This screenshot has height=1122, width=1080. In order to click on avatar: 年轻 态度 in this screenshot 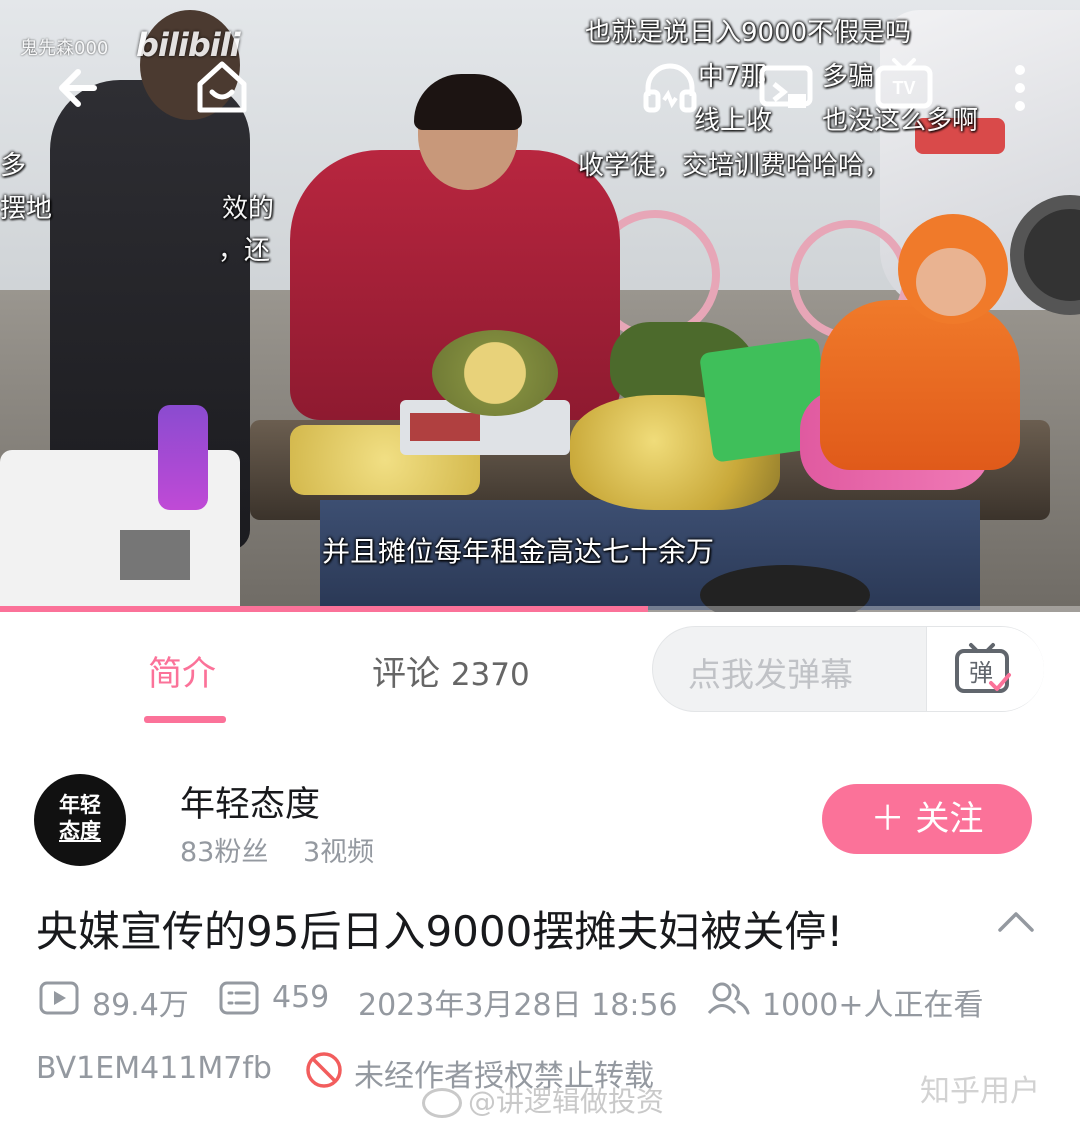, I will do `click(80, 820)`.